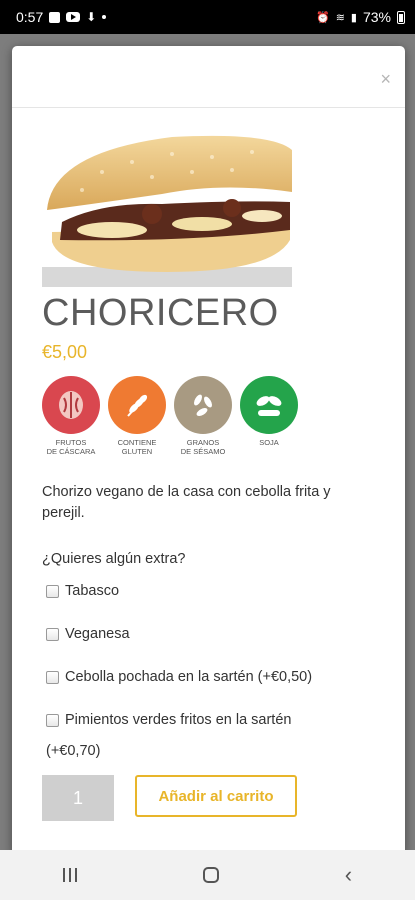 The width and height of the screenshot is (415, 900). Describe the element at coordinates (30, 17) in the screenshot. I see `clock: 0:57` at that location.